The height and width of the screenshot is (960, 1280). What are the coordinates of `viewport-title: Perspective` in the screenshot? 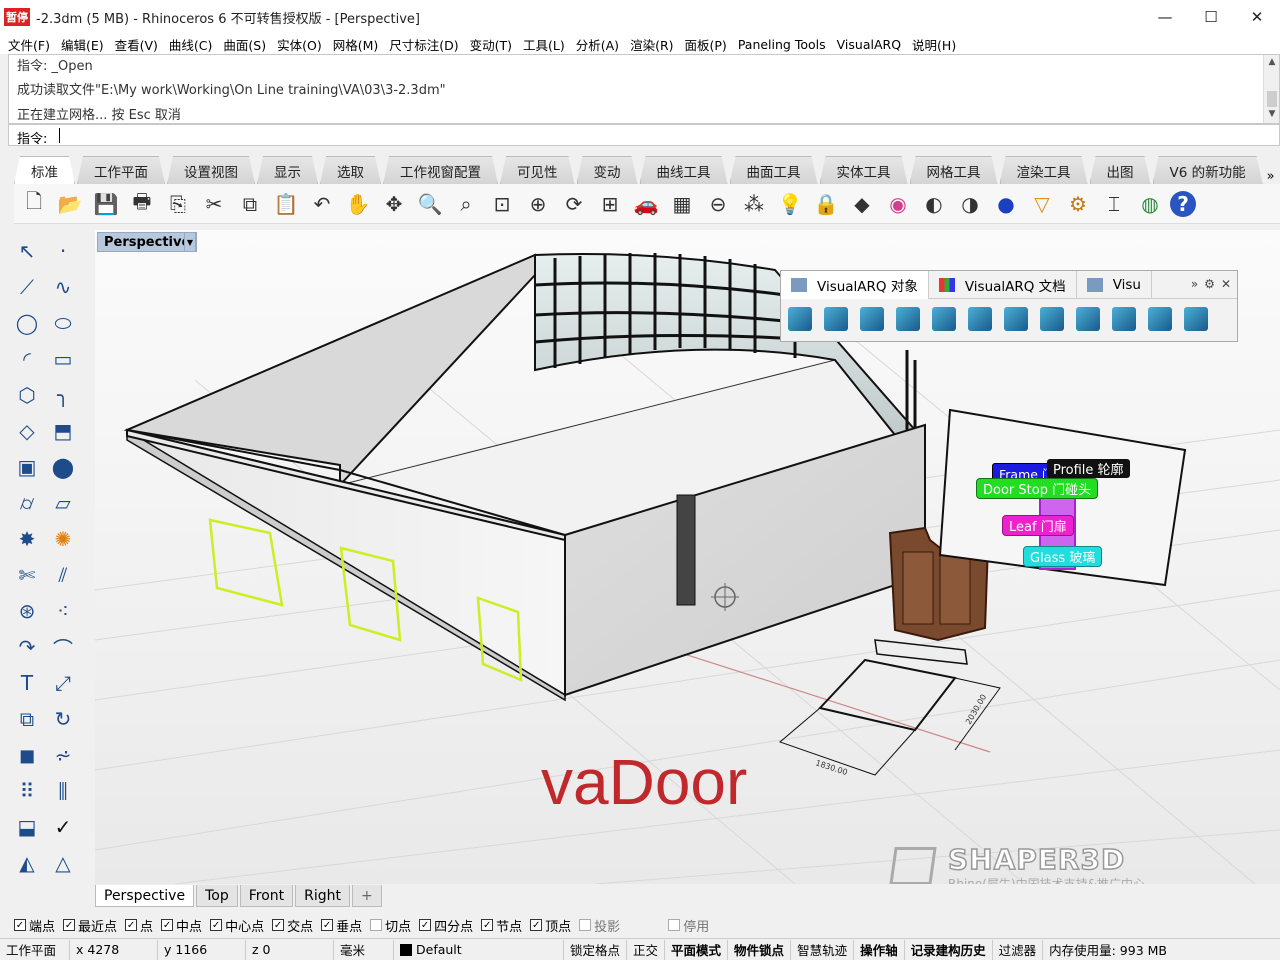 It's located at (147, 242).